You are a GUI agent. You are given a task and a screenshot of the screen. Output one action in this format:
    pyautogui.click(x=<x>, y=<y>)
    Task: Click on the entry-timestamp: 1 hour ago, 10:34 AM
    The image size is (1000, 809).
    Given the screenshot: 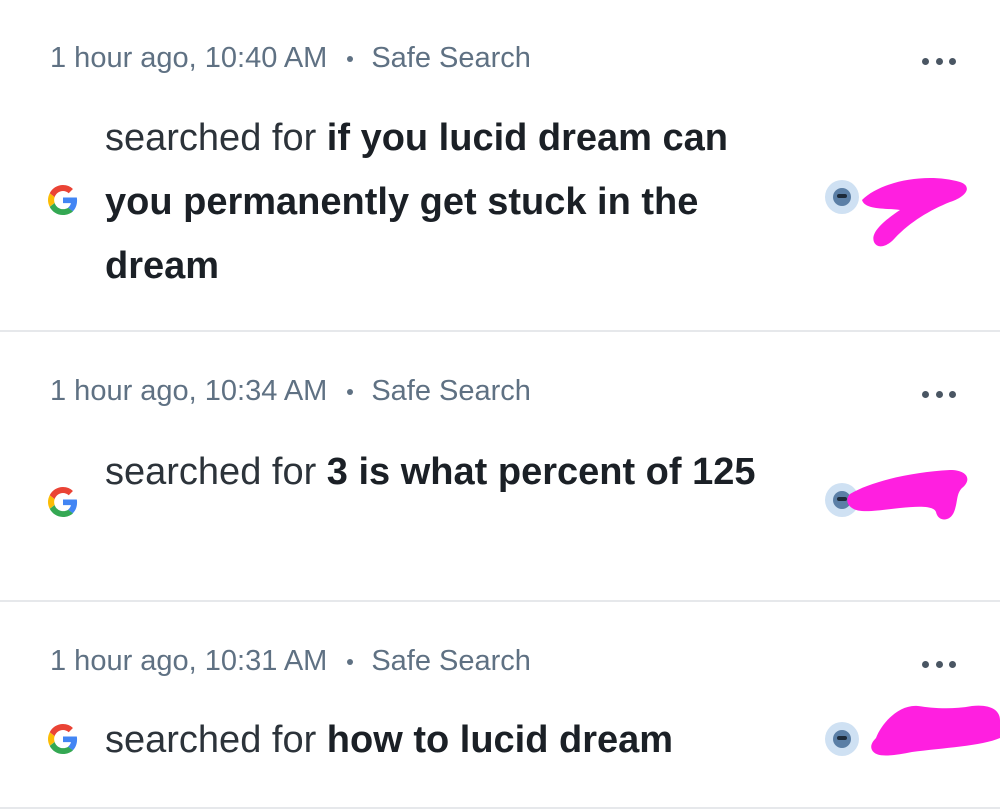 What is the action you would take?
    pyautogui.click(x=189, y=391)
    